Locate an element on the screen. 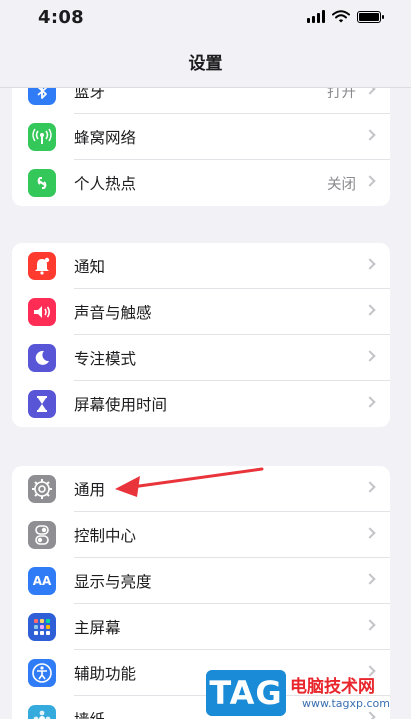 The image size is (411, 719). aa-icon: AA is located at coordinates (42, 581).